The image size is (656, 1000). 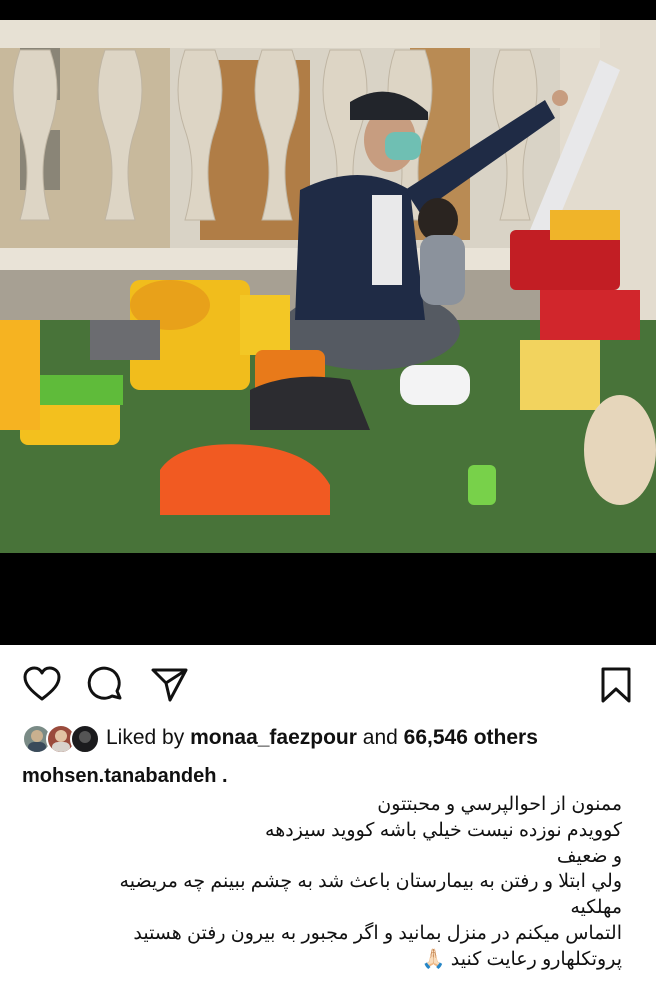 What do you see at coordinates (42, 685) in the screenshot?
I see `like-heart-icon` at bounding box center [42, 685].